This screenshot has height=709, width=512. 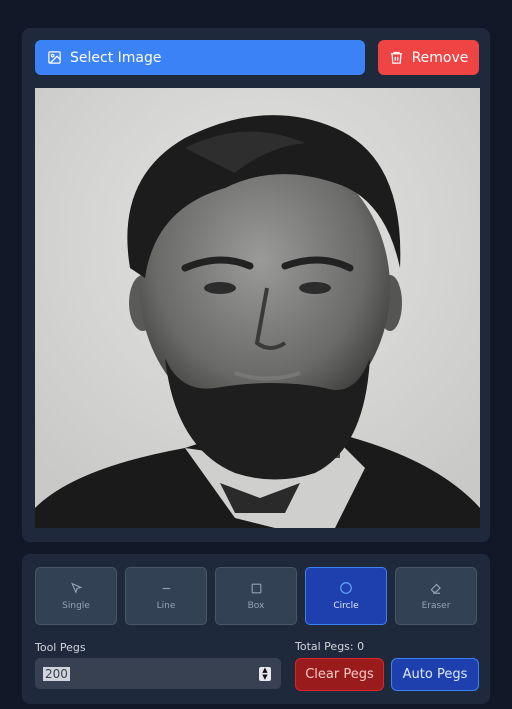 I want to click on line-icon, so click(x=166, y=588).